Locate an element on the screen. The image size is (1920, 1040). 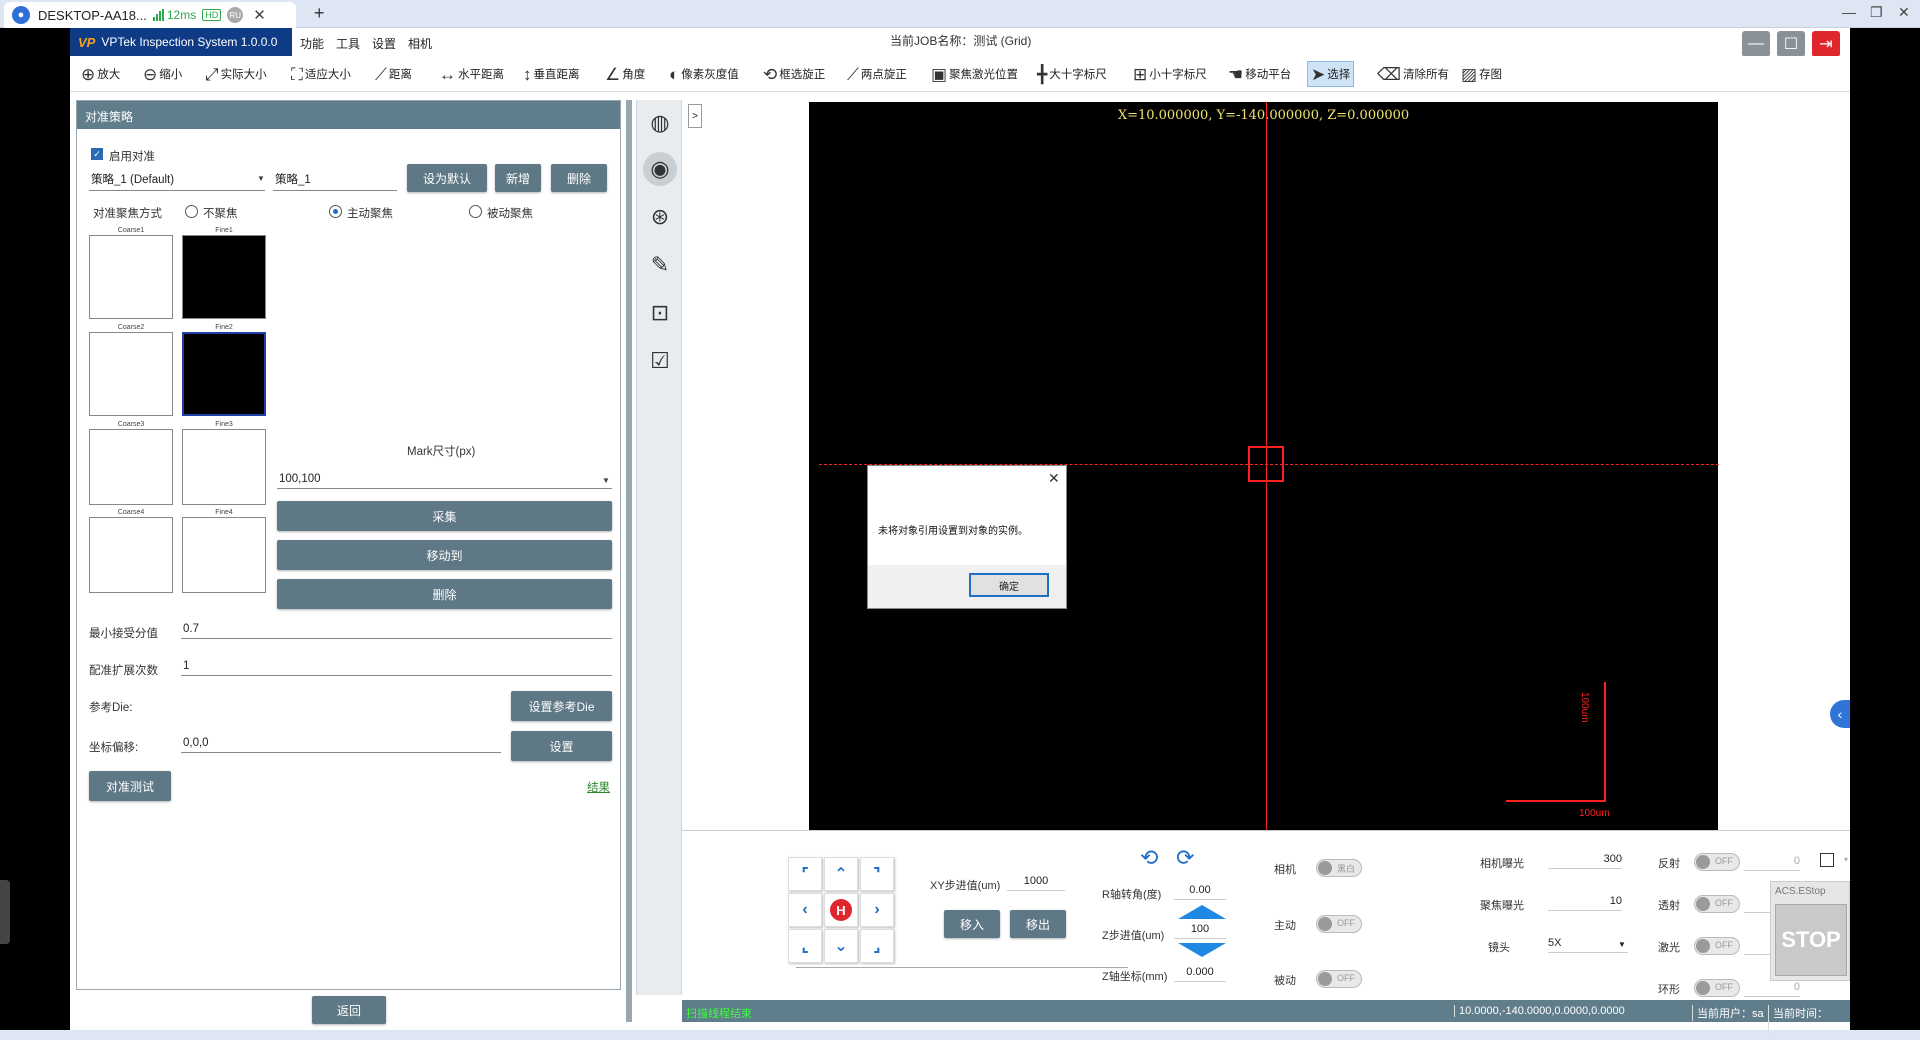
strategy-name-input: 策略_1 is located at coordinates (335, 181).